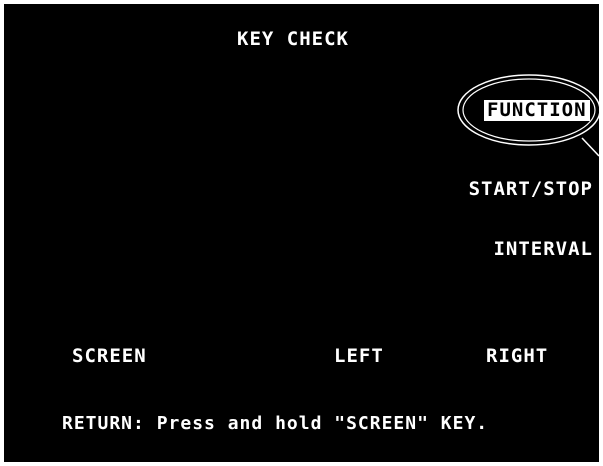 The image size is (603, 466). What do you see at coordinates (293, 39) in the screenshot?
I see `screen-title: KEY CHECK` at bounding box center [293, 39].